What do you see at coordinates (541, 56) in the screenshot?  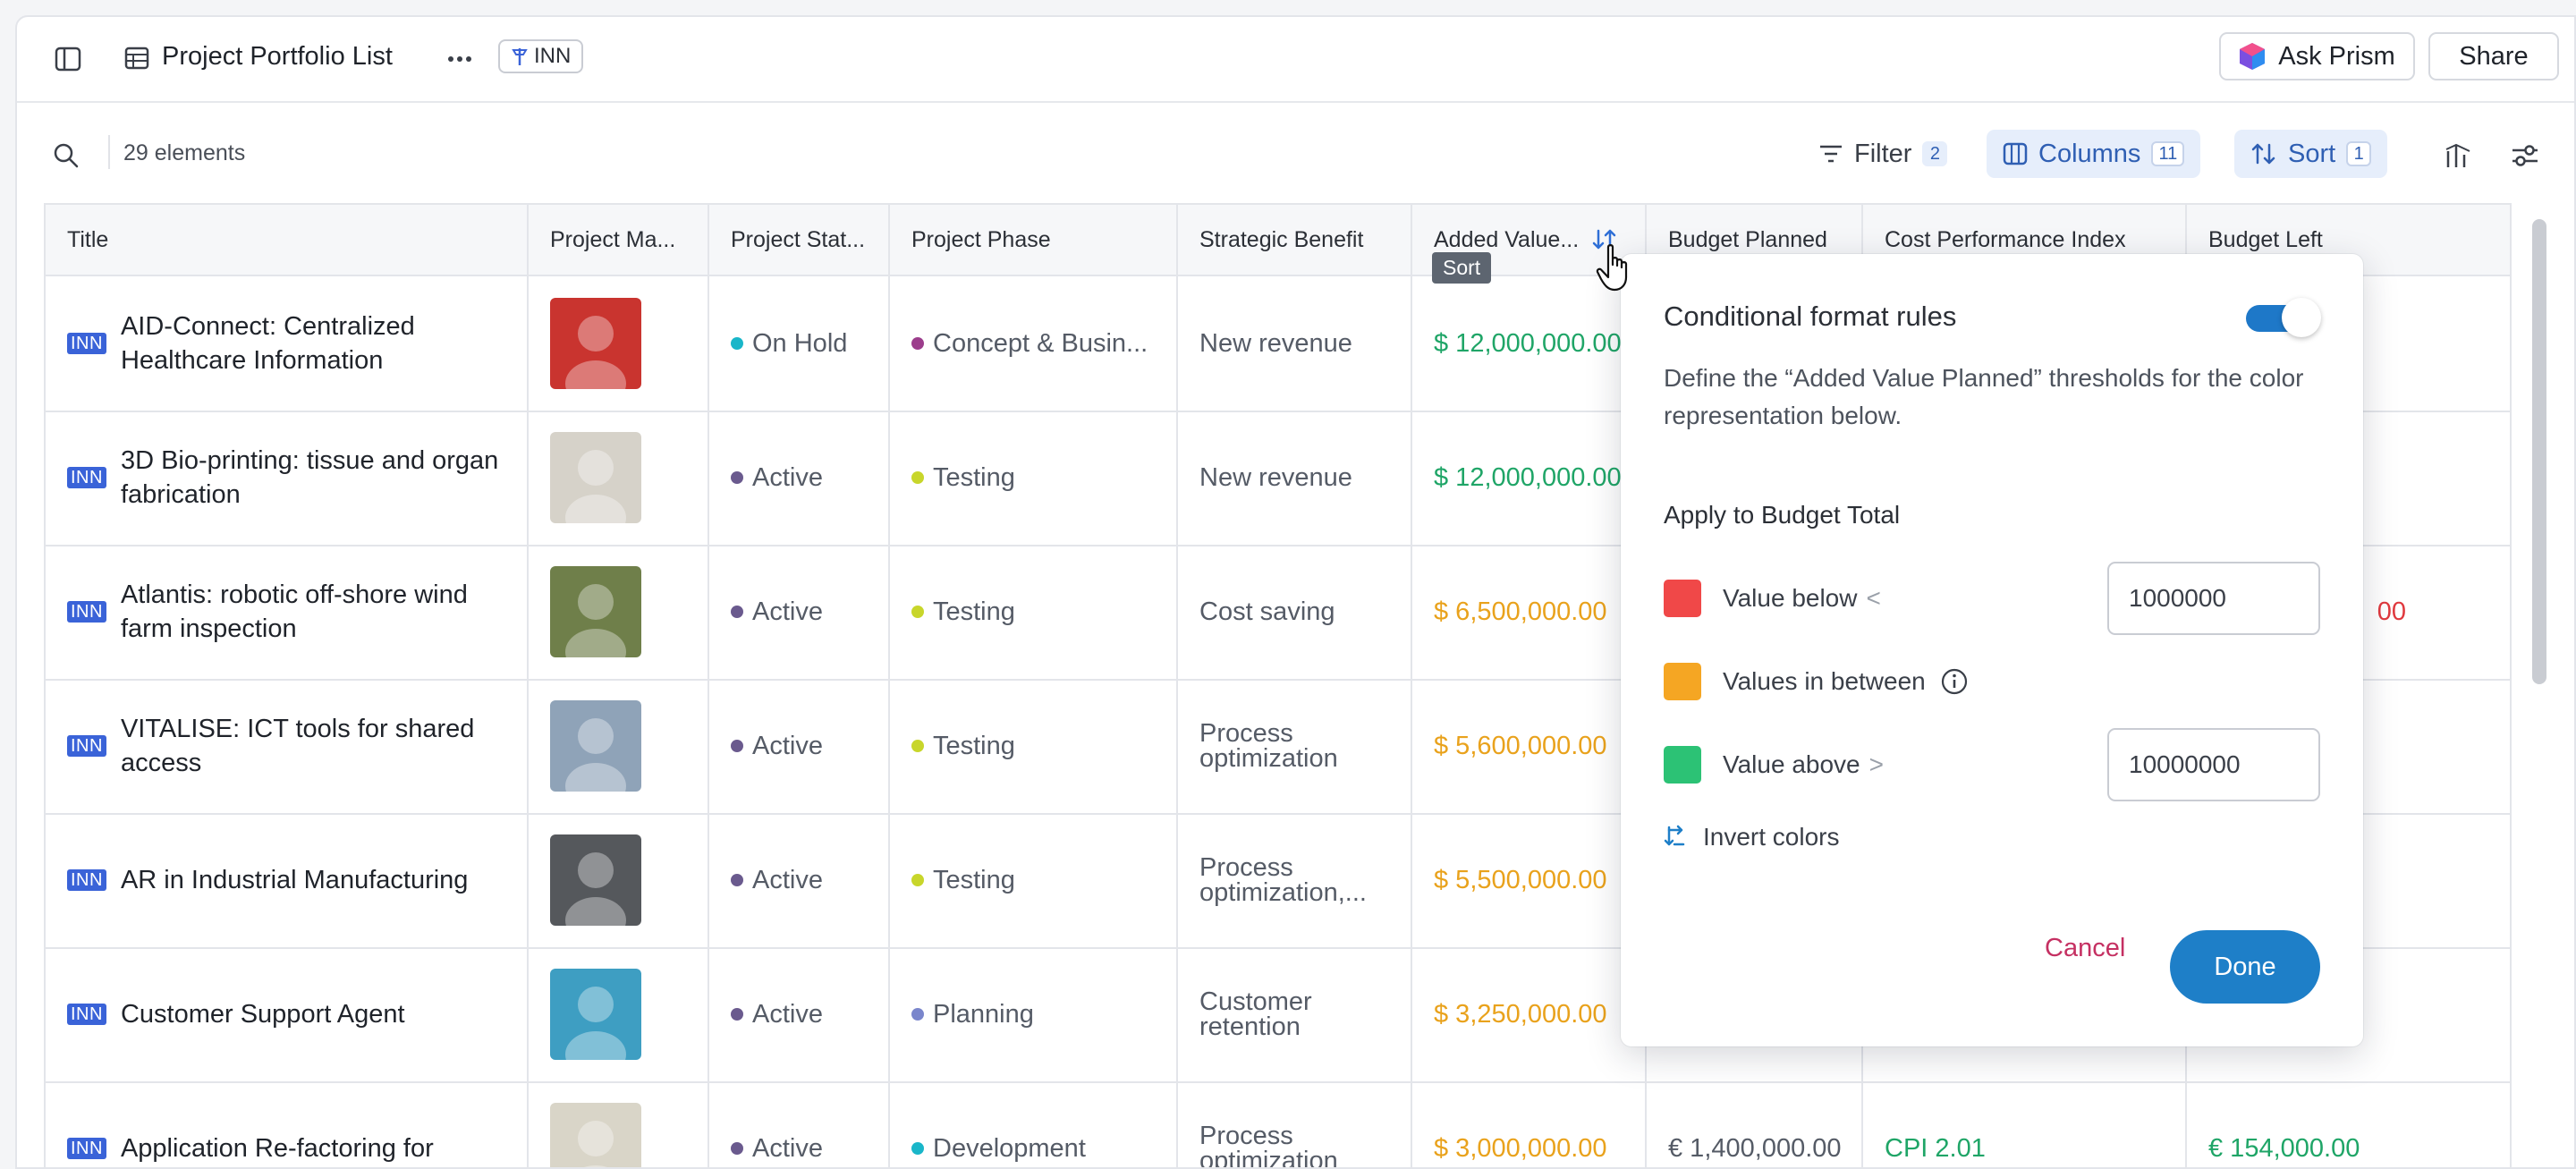 I see `category-tag: INN` at bounding box center [541, 56].